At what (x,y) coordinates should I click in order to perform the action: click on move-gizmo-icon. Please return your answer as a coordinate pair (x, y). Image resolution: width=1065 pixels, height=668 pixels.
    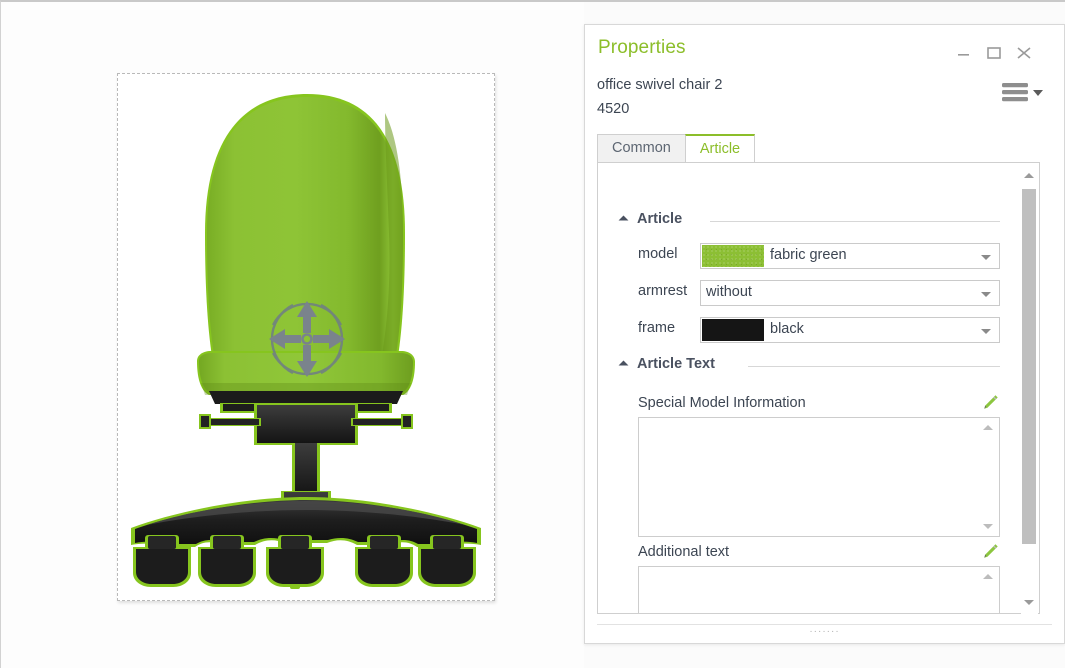
    Looking at the image, I should click on (307, 339).